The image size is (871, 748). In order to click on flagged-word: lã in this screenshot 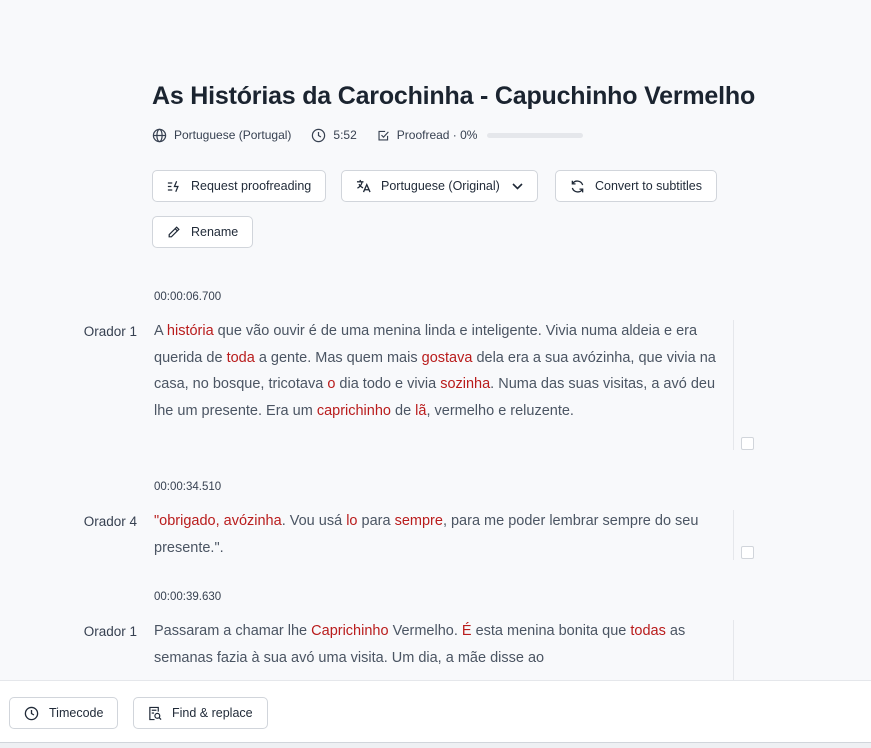, I will do `click(421, 411)`.